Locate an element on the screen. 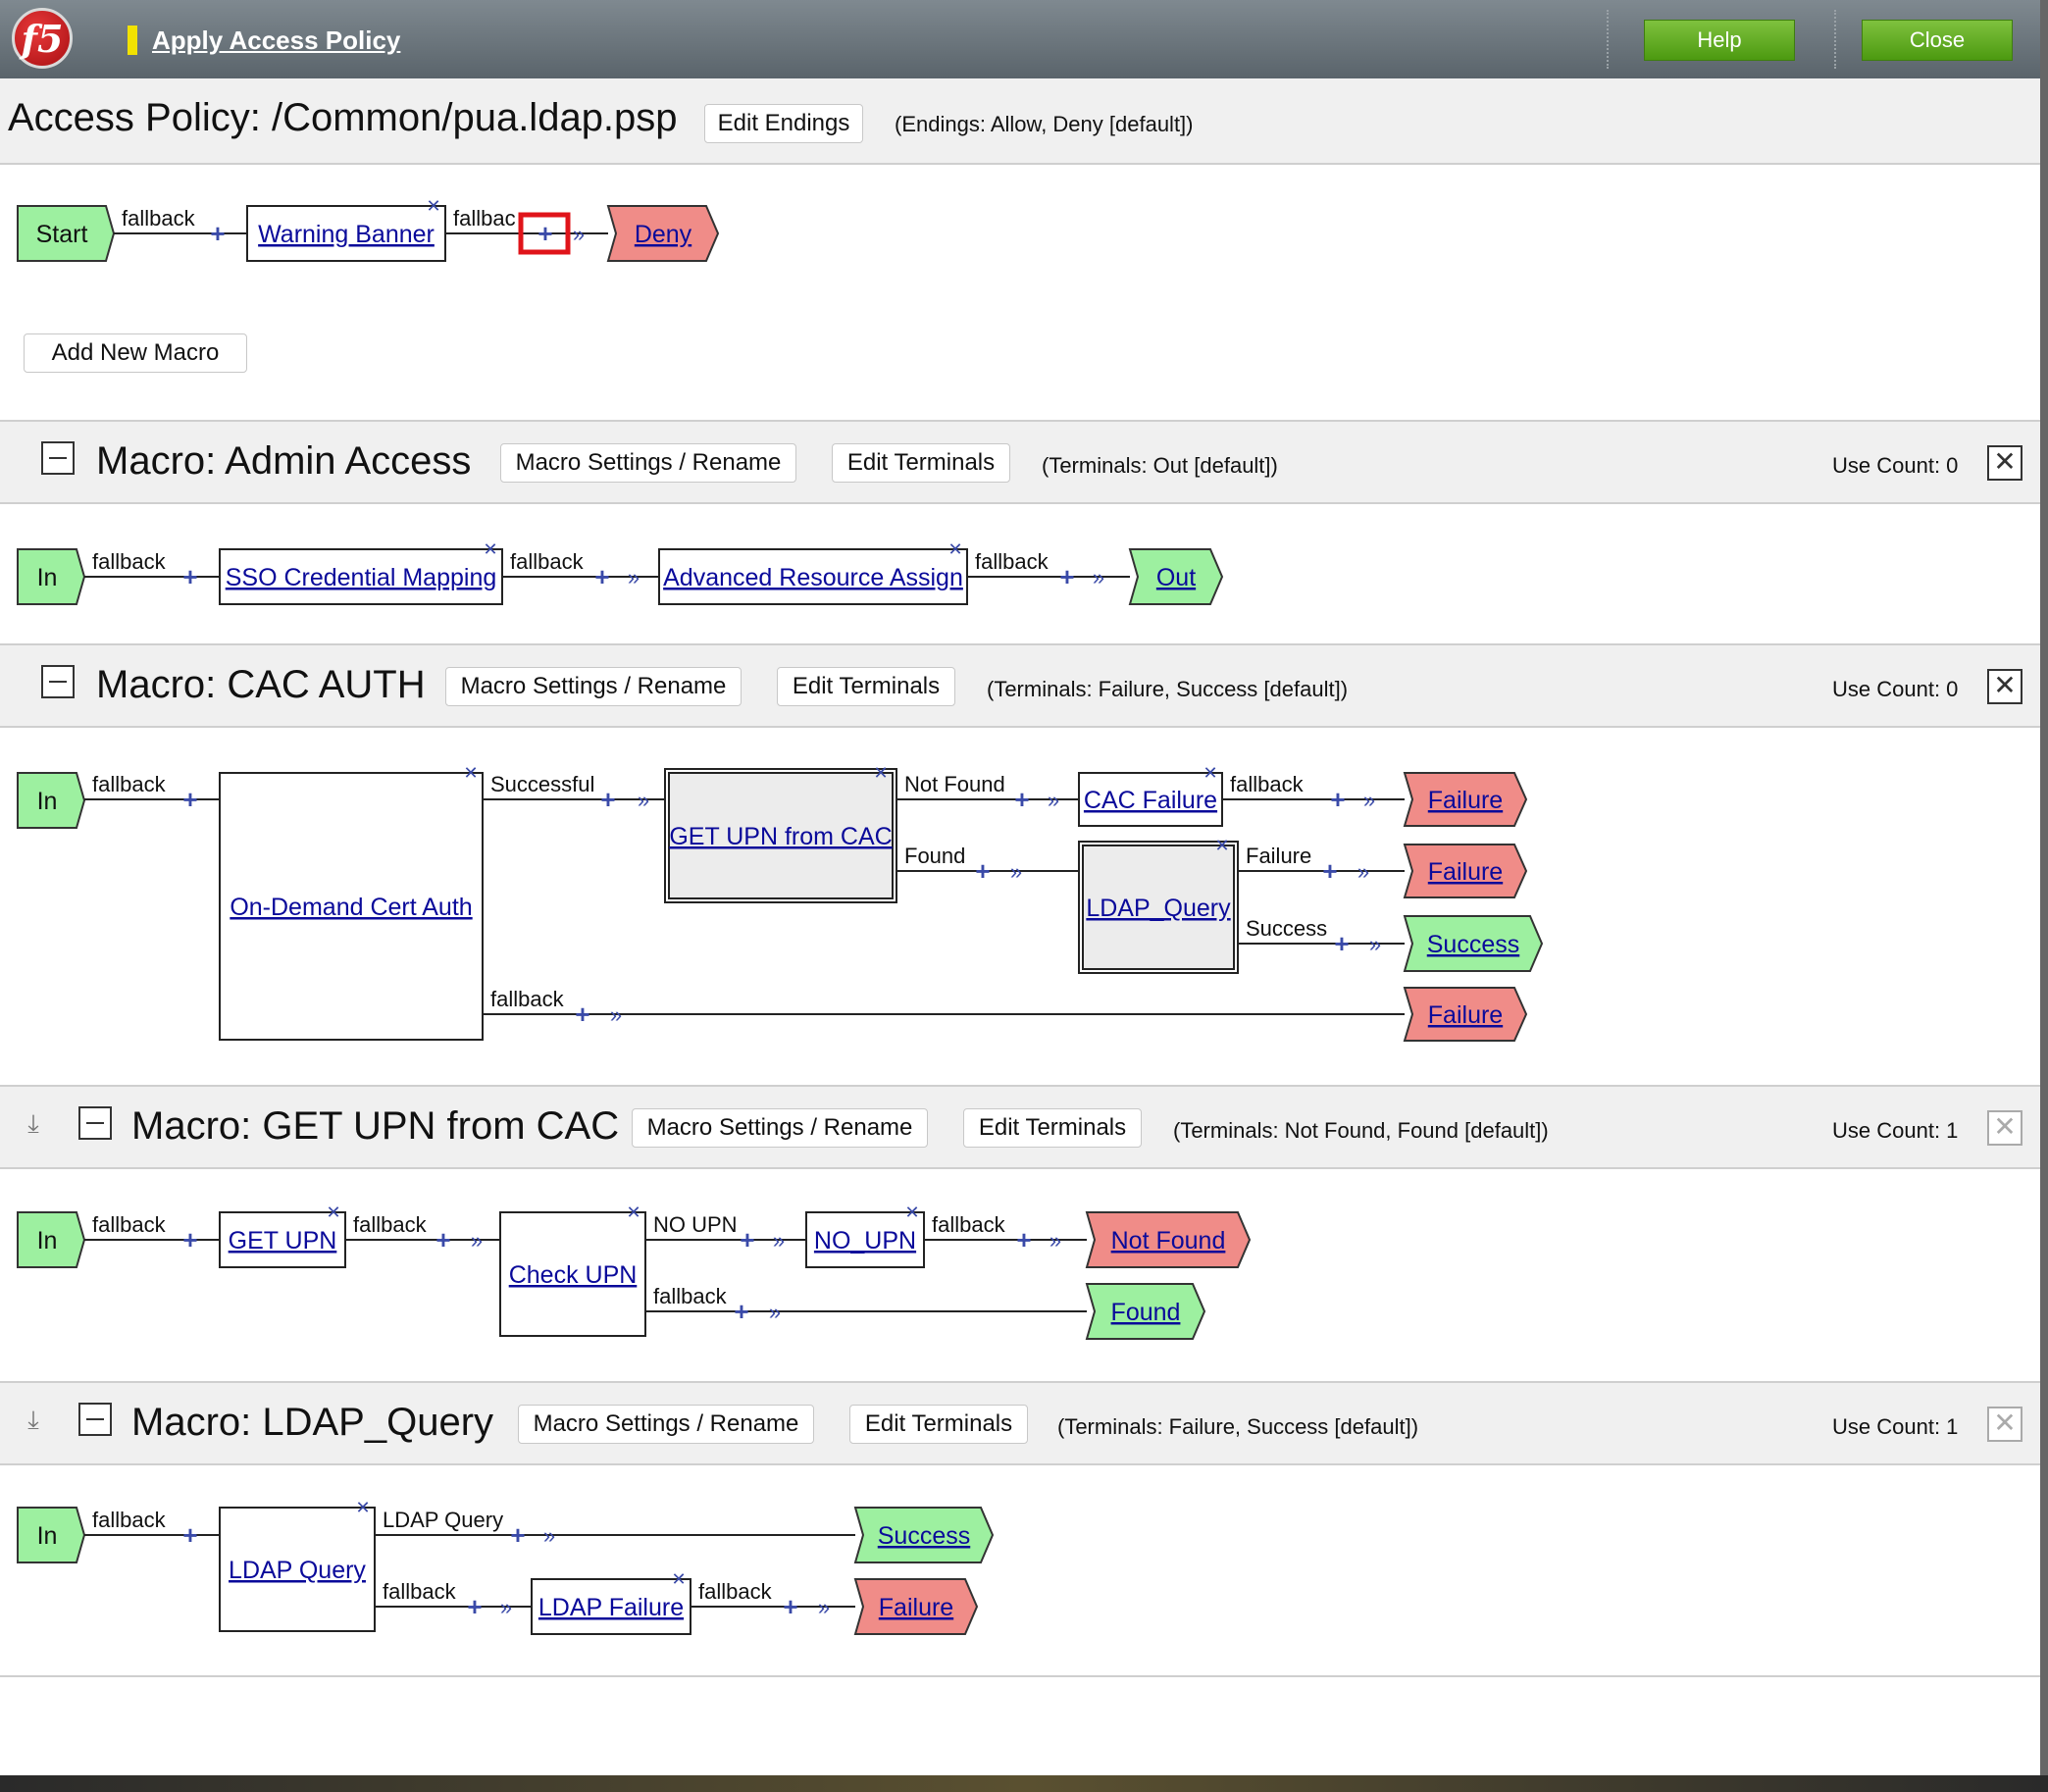 This screenshot has width=2048, height=1792. branch-label: Success is located at coordinates (1286, 928).